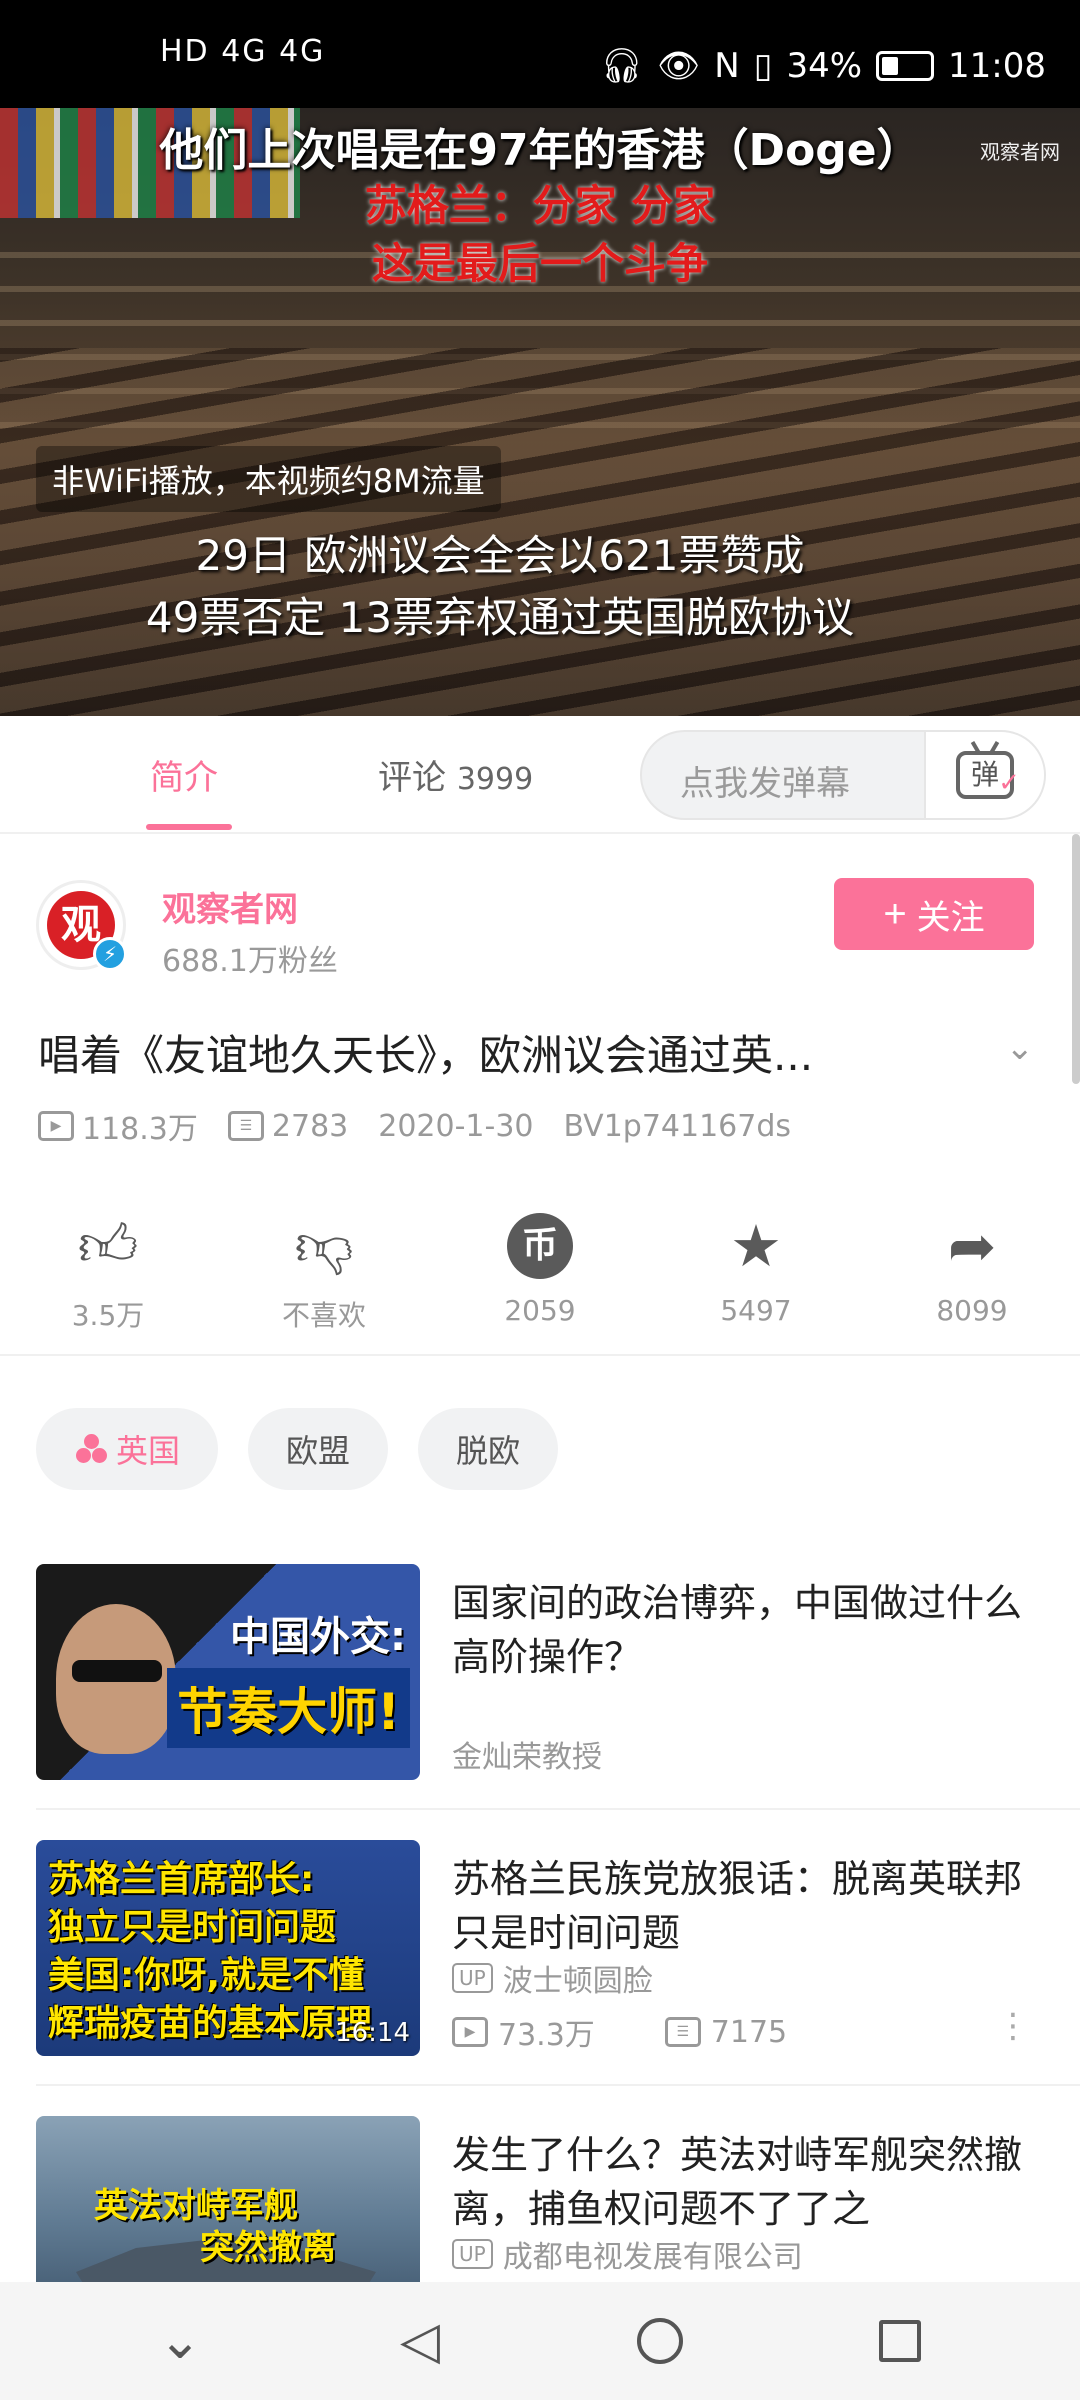 The image size is (1080, 2400). What do you see at coordinates (108, 1315) in the screenshot?
I see `like-count: 3.5万` at bounding box center [108, 1315].